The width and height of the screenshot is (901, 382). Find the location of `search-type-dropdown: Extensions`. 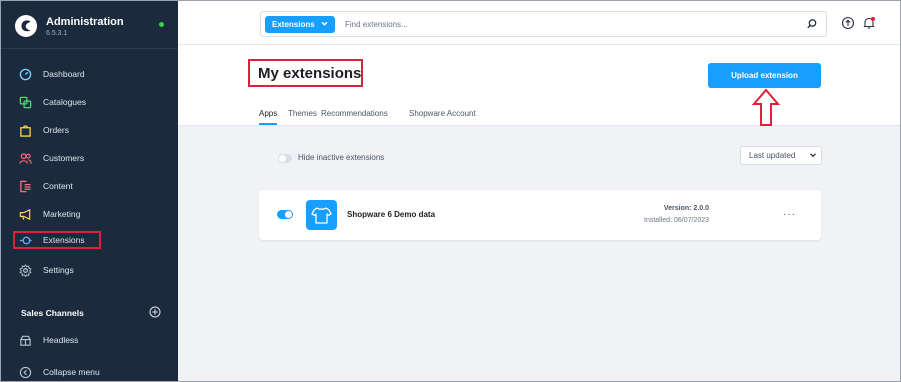

search-type-dropdown: Extensions is located at coordinates (300, 24).